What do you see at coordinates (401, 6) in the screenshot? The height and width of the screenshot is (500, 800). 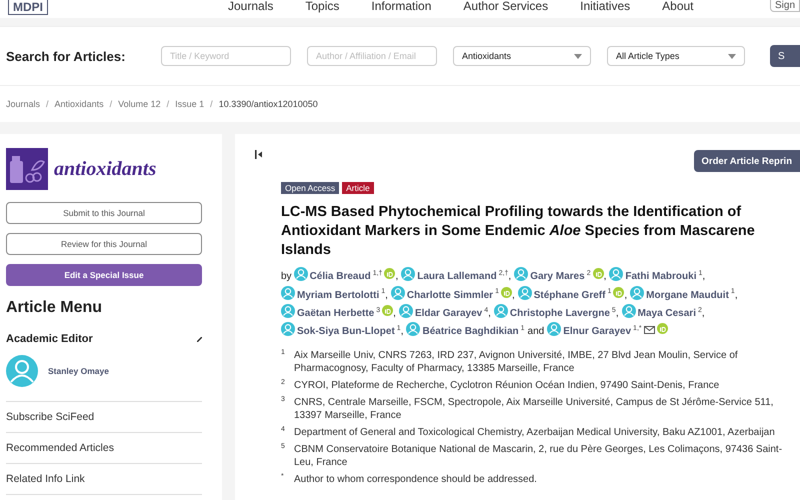 I see `nav-link: Information` at bounding box center [401, 6].